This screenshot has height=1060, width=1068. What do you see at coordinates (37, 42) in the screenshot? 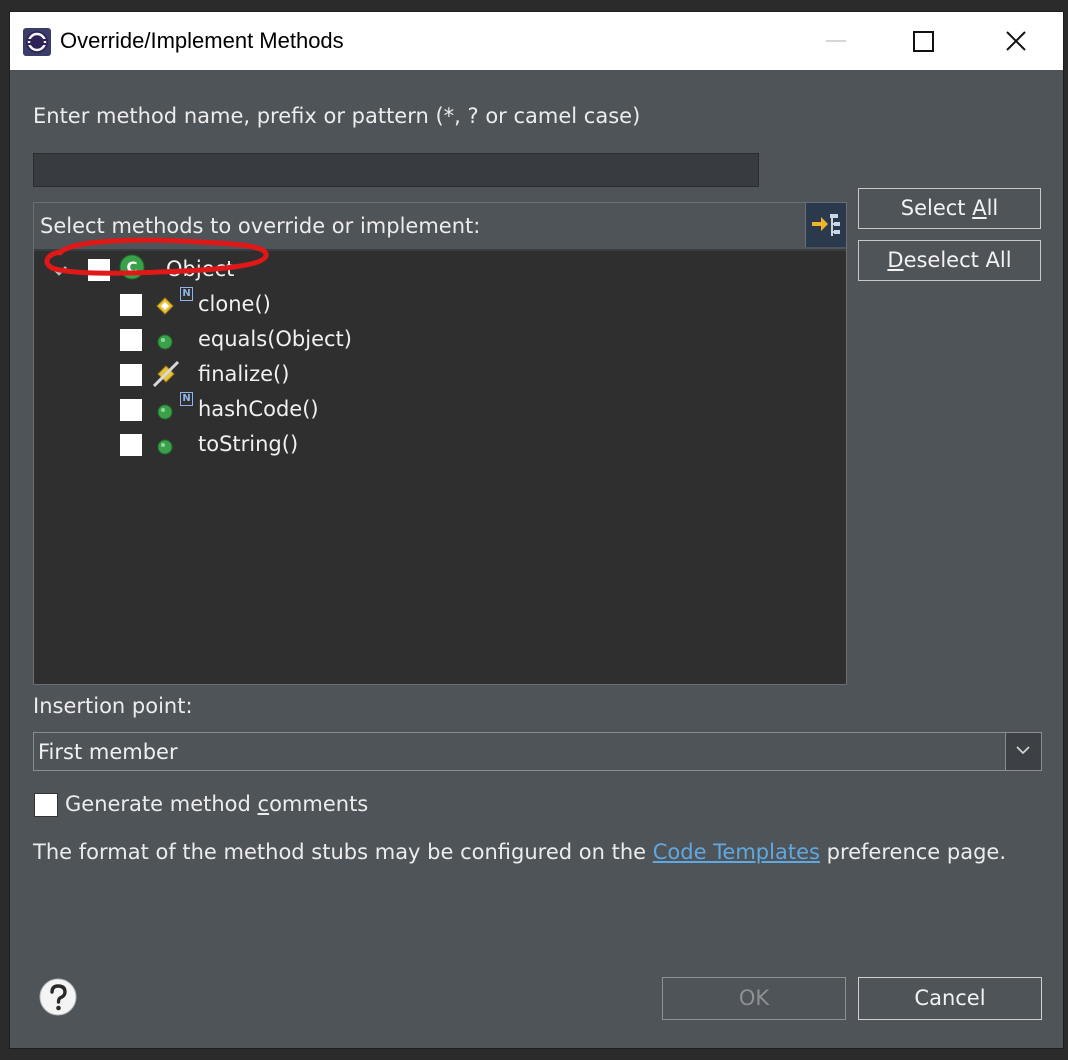
I see `eclipse-app-icon` at bounding box center [37, 42].